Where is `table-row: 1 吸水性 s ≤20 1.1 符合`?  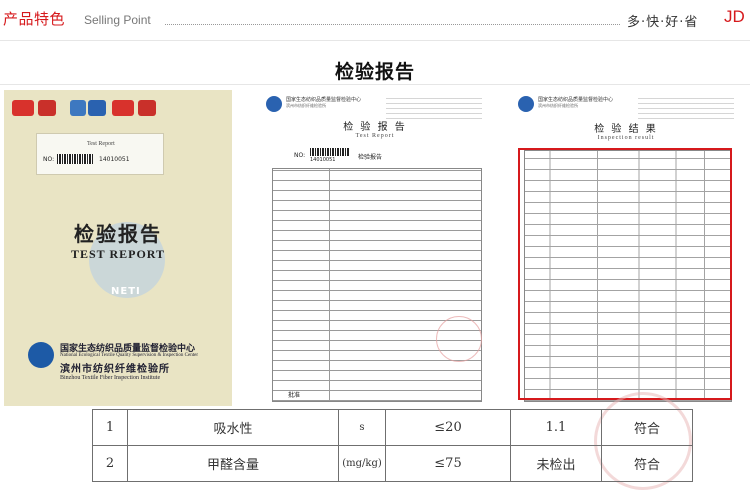 table-row: 1 吸水性 s ≤20 1.1 符合 is located at coordinates (392, 427).